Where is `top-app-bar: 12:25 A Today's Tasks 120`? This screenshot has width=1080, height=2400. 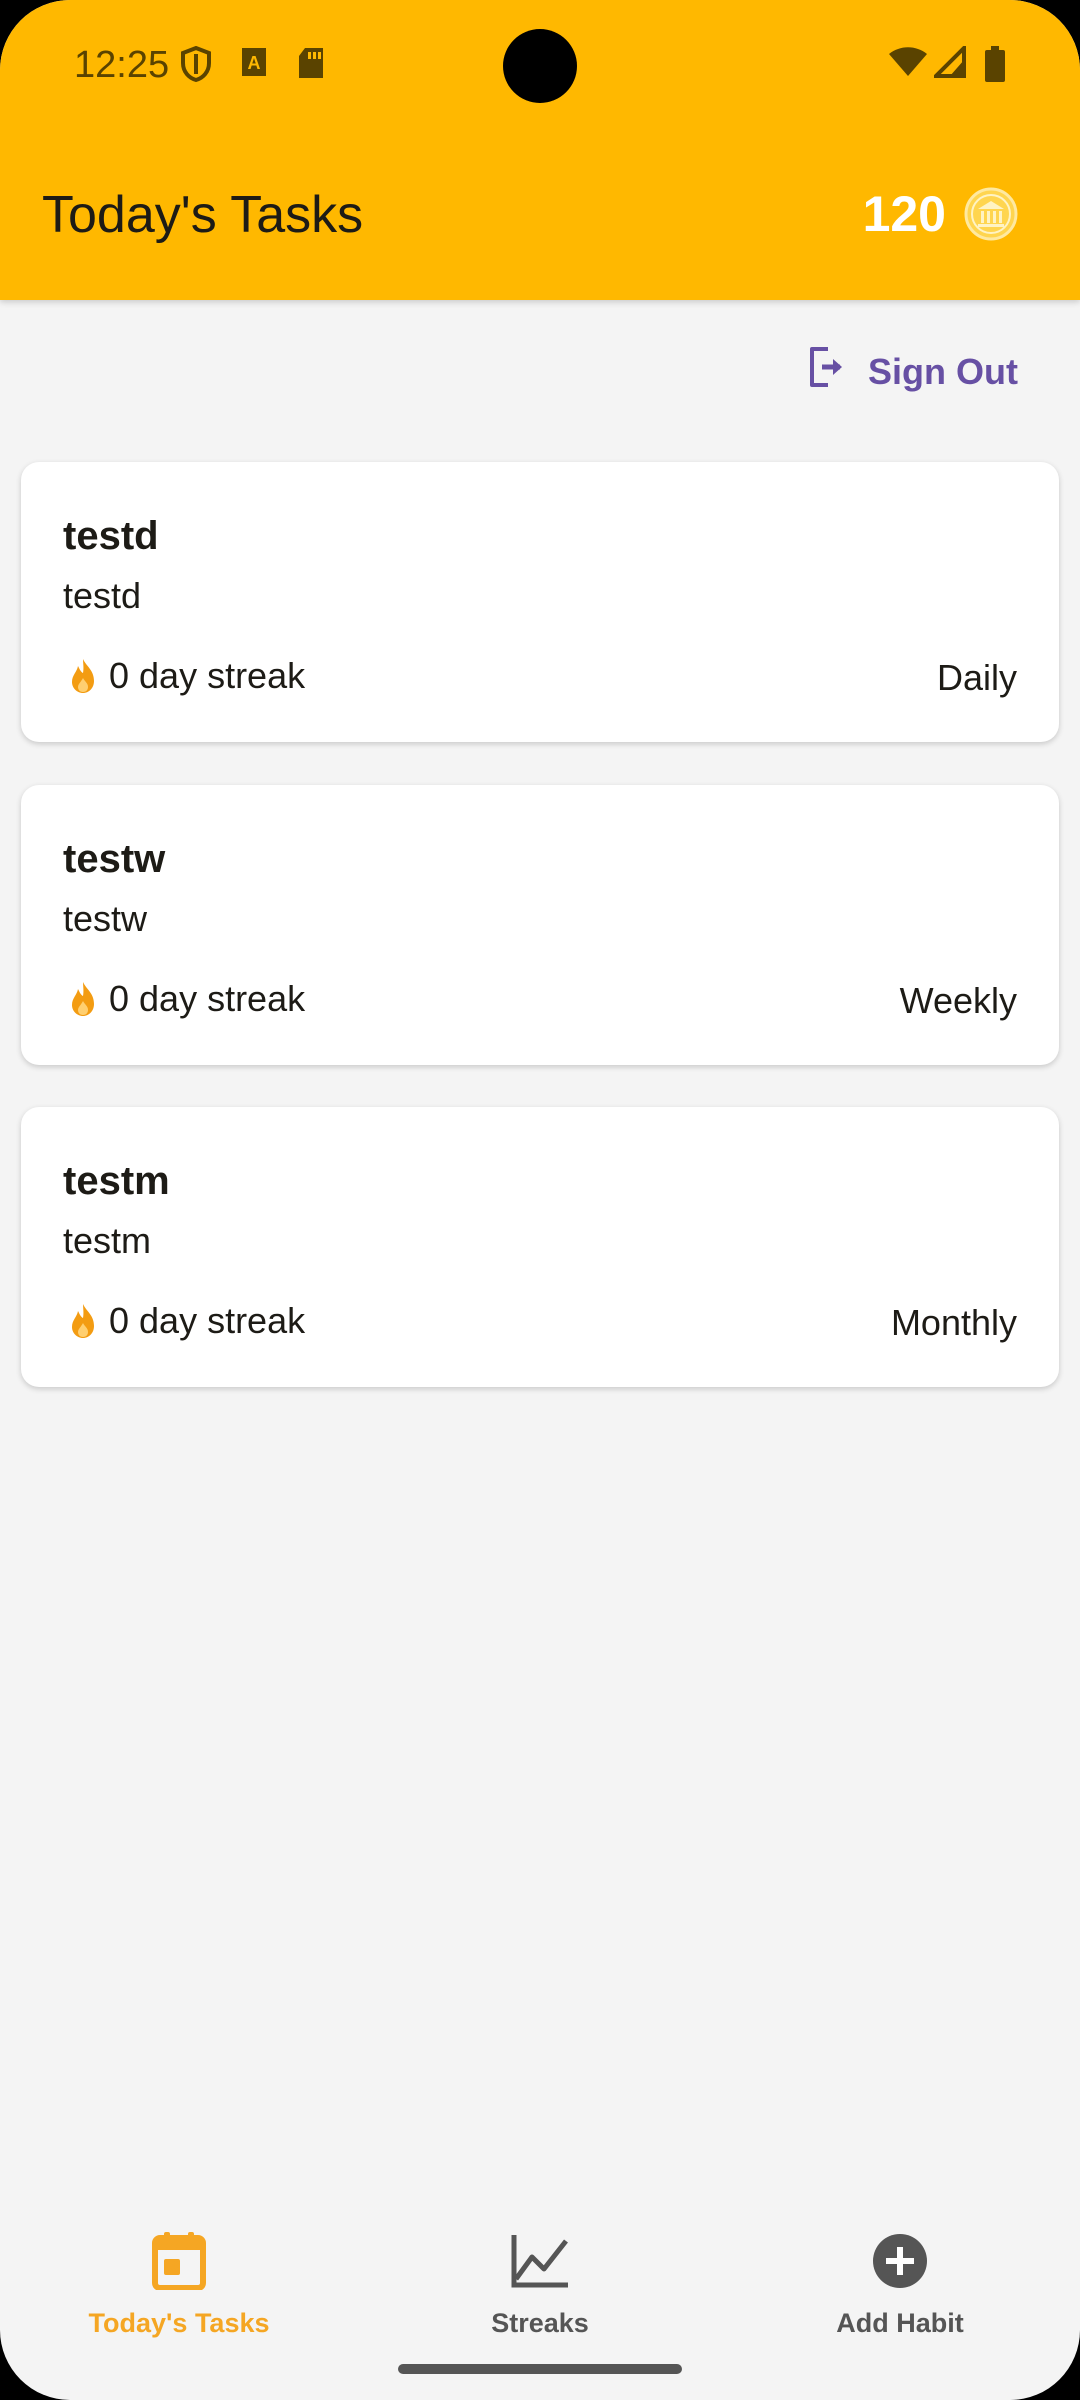 top-app-bar: 12:25 A Today's Tasks 120 is located at coordinates (540, 150).